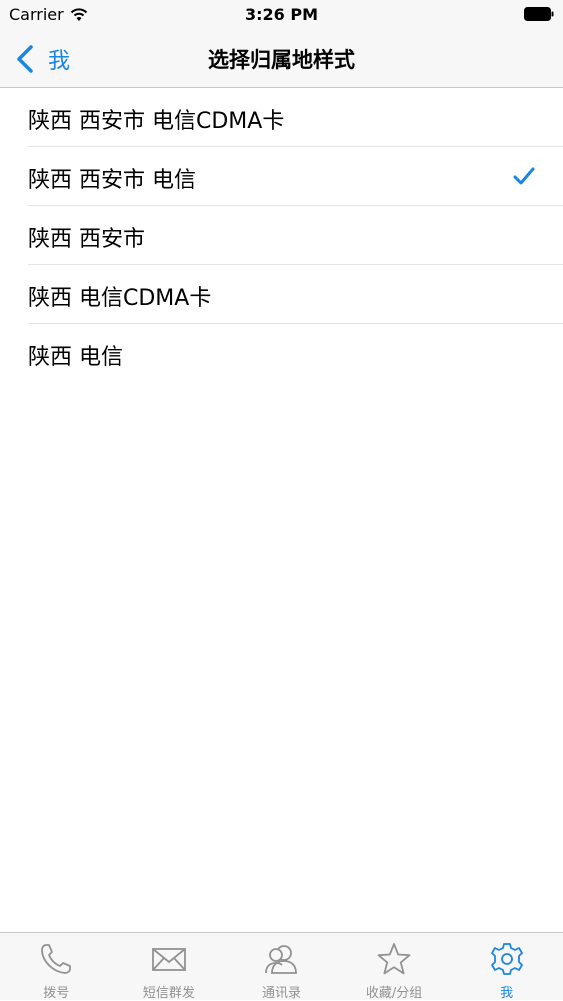 The width and height of the screenshot is (563, 1001). I want to click on tab-bar: 拨号 短信群发 通讯录 收藏/分组 我, so click(281, 966).